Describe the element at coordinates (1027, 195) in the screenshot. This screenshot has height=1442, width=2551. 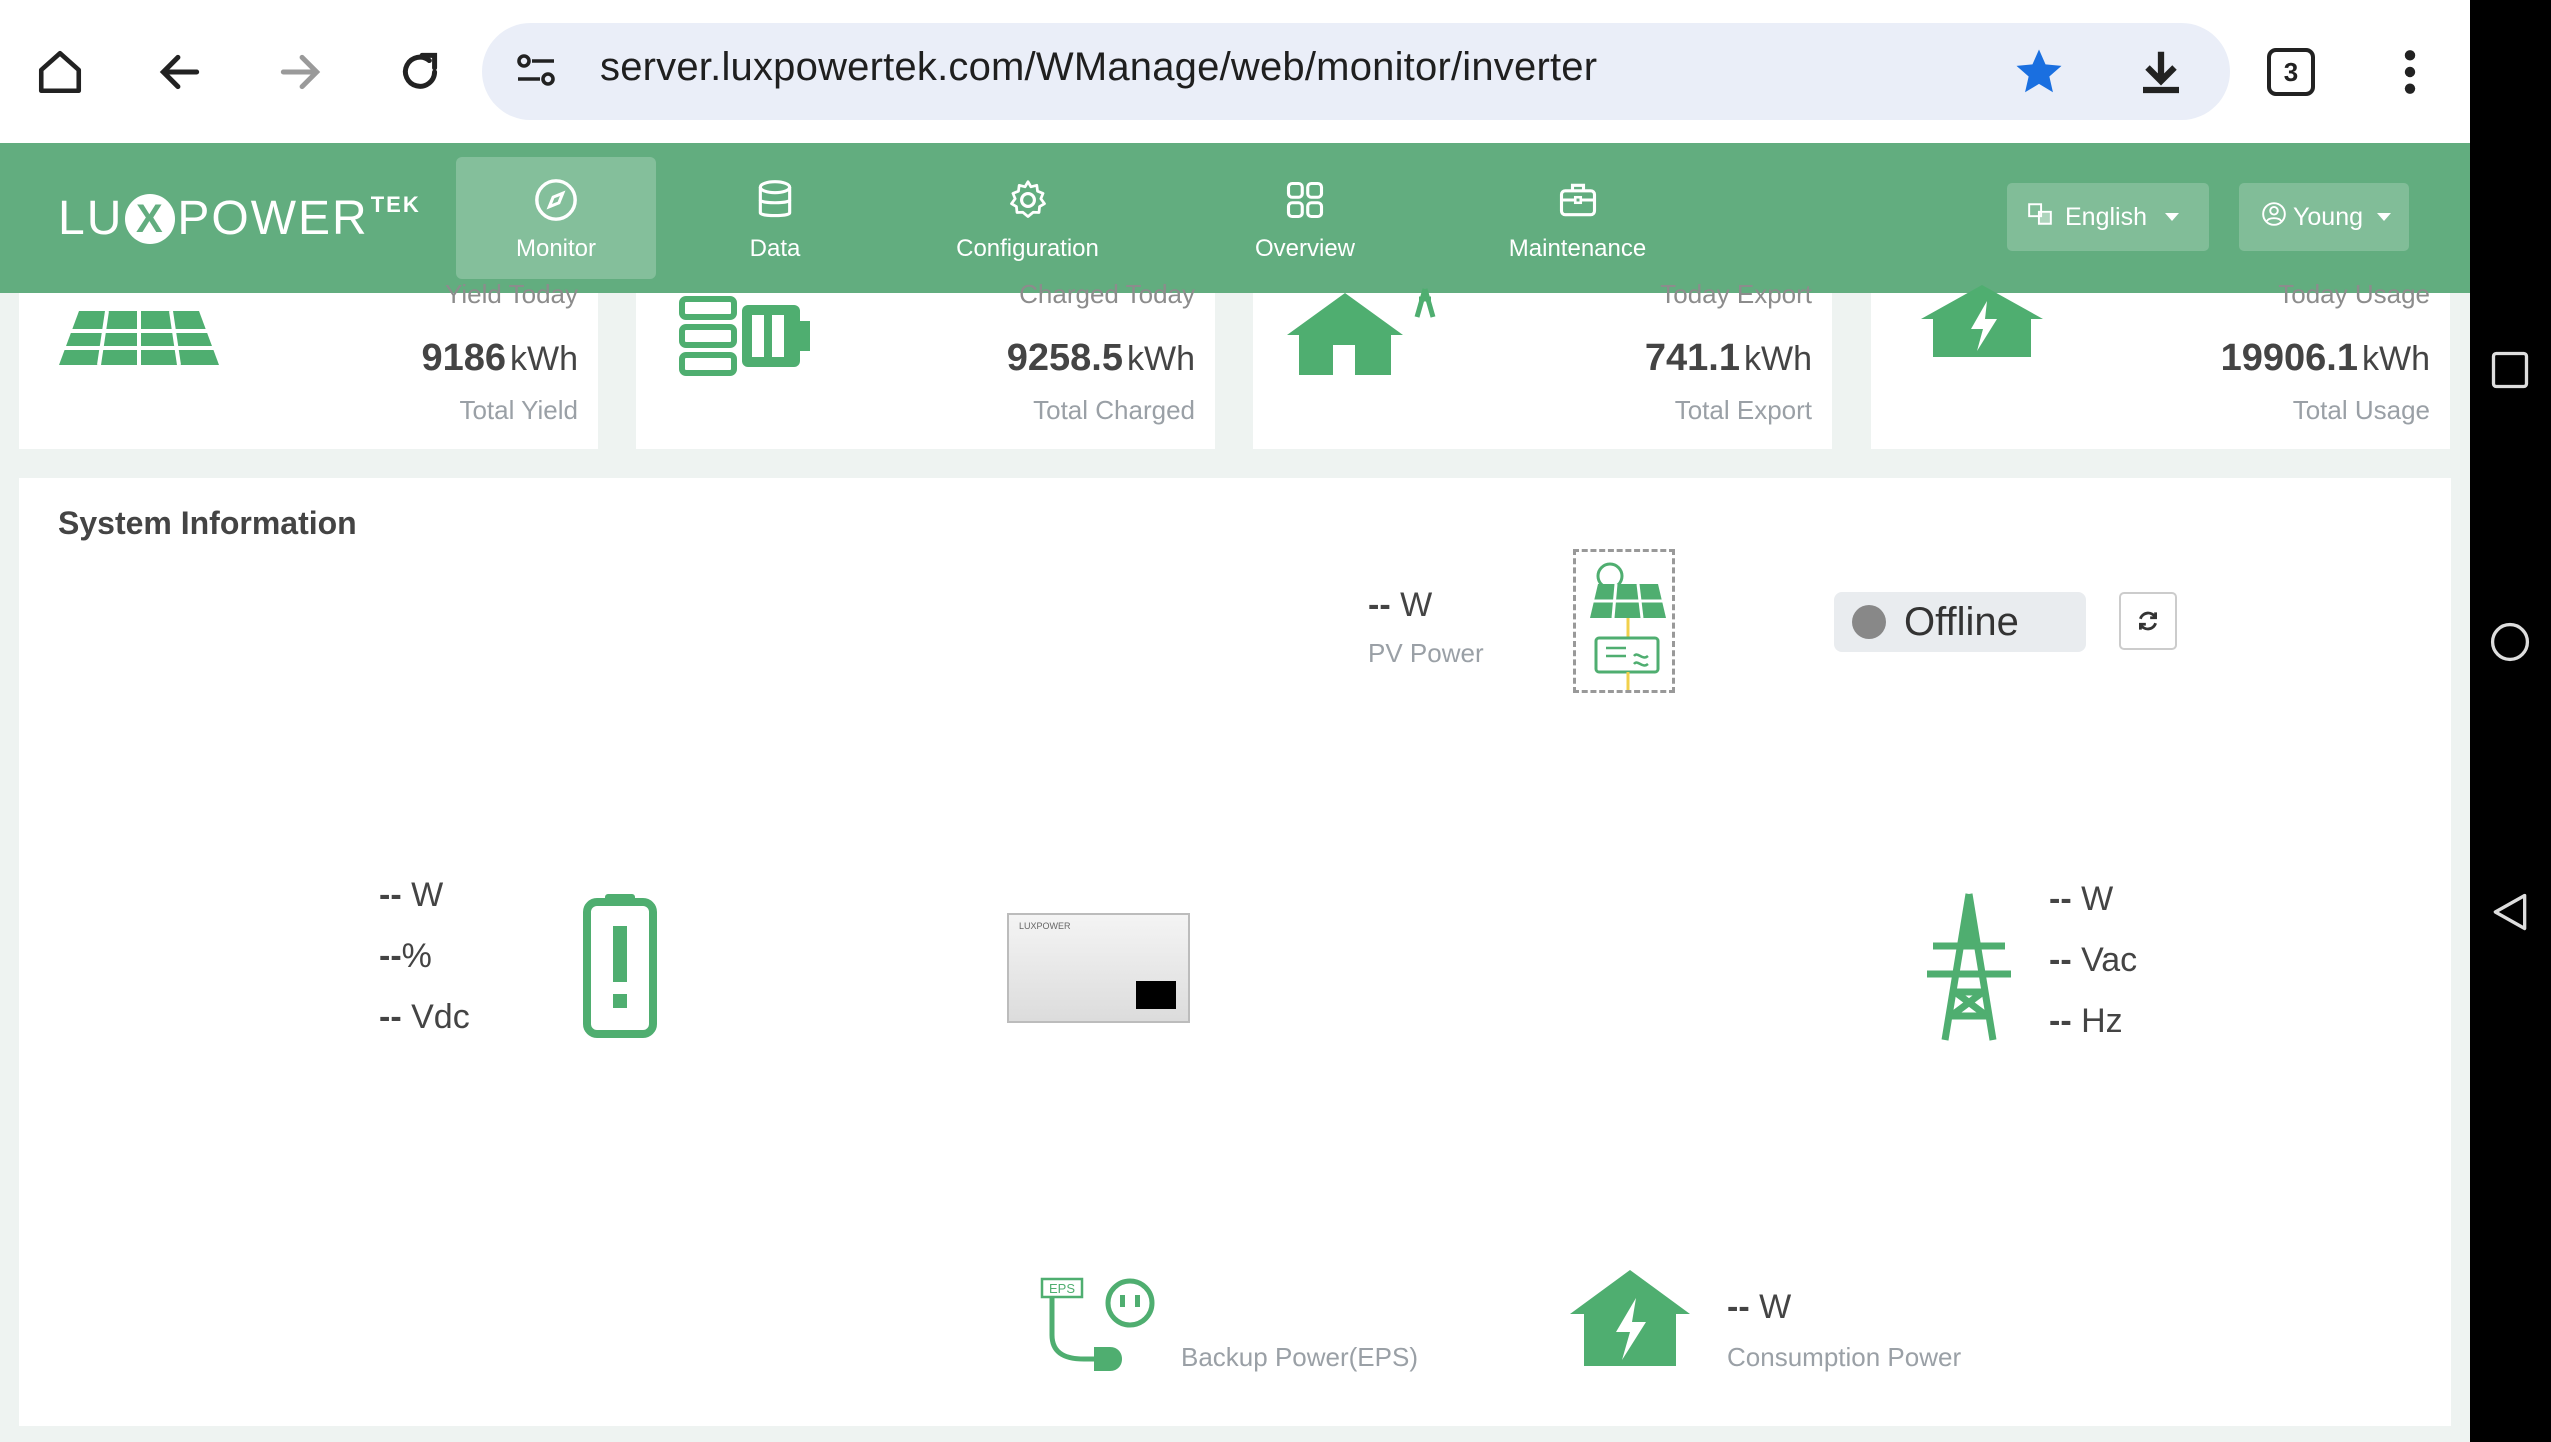
I see `gear-icon` at that location.